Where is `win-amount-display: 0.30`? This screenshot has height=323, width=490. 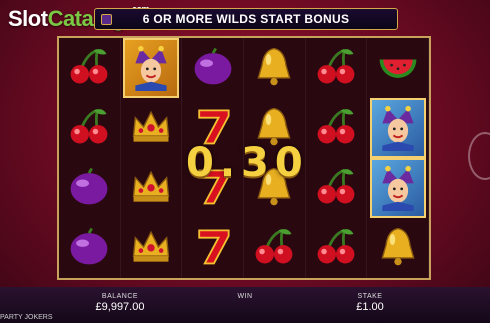 win-amount-display: 0.30 is located at coordinates (247, 163).